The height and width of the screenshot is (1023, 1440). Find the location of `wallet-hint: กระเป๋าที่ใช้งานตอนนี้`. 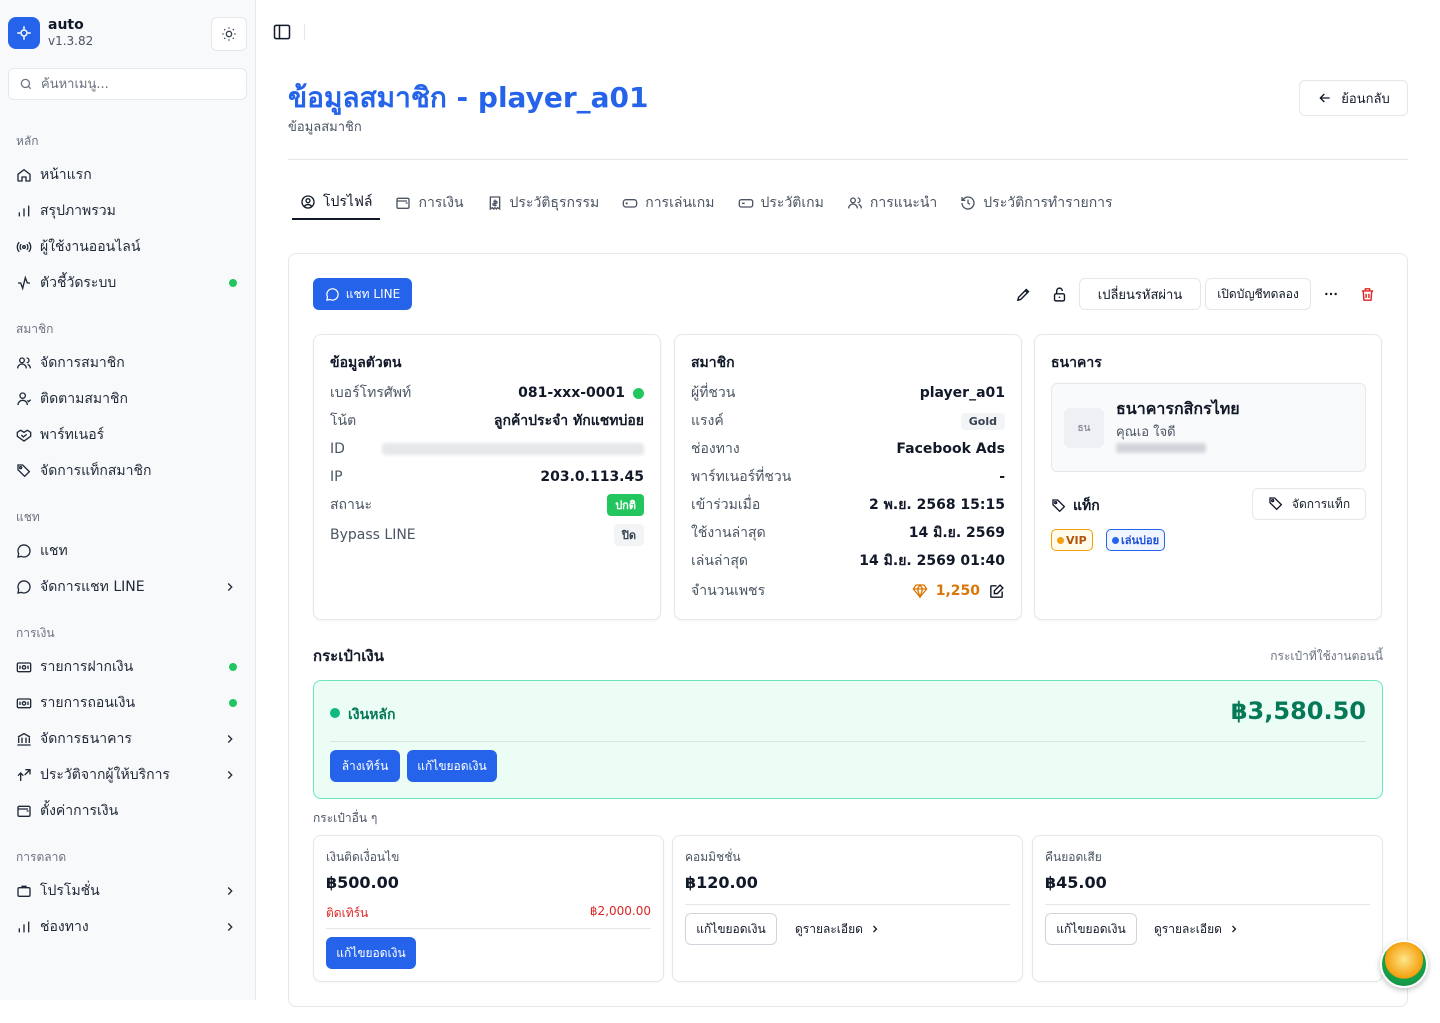

wallet-hint: กระเป๋าที่ใช้งานตอนนี้ is located at coordinates (1326, 656).